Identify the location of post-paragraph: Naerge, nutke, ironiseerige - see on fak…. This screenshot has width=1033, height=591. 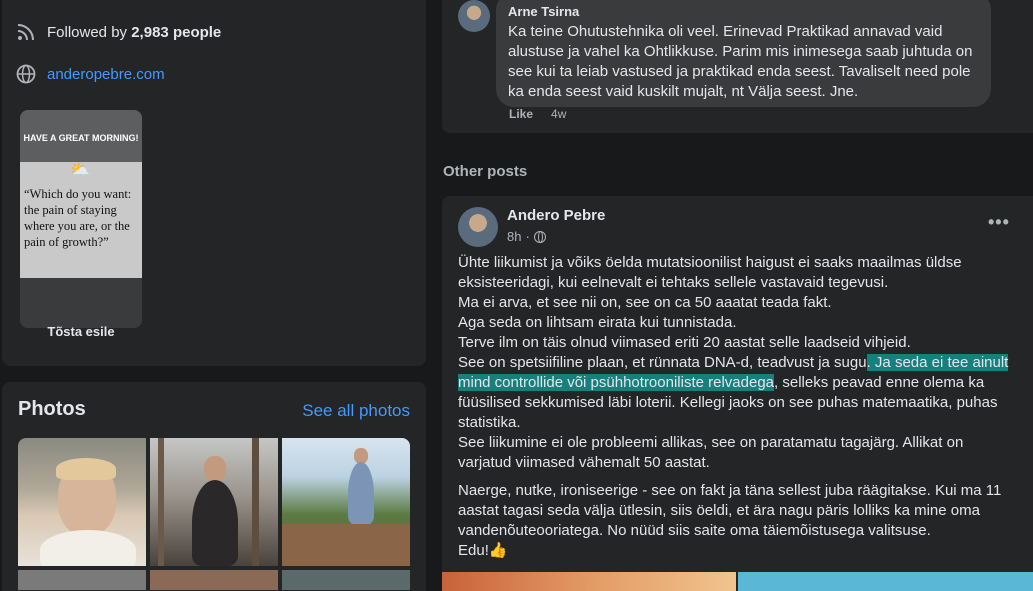
(730, 510).